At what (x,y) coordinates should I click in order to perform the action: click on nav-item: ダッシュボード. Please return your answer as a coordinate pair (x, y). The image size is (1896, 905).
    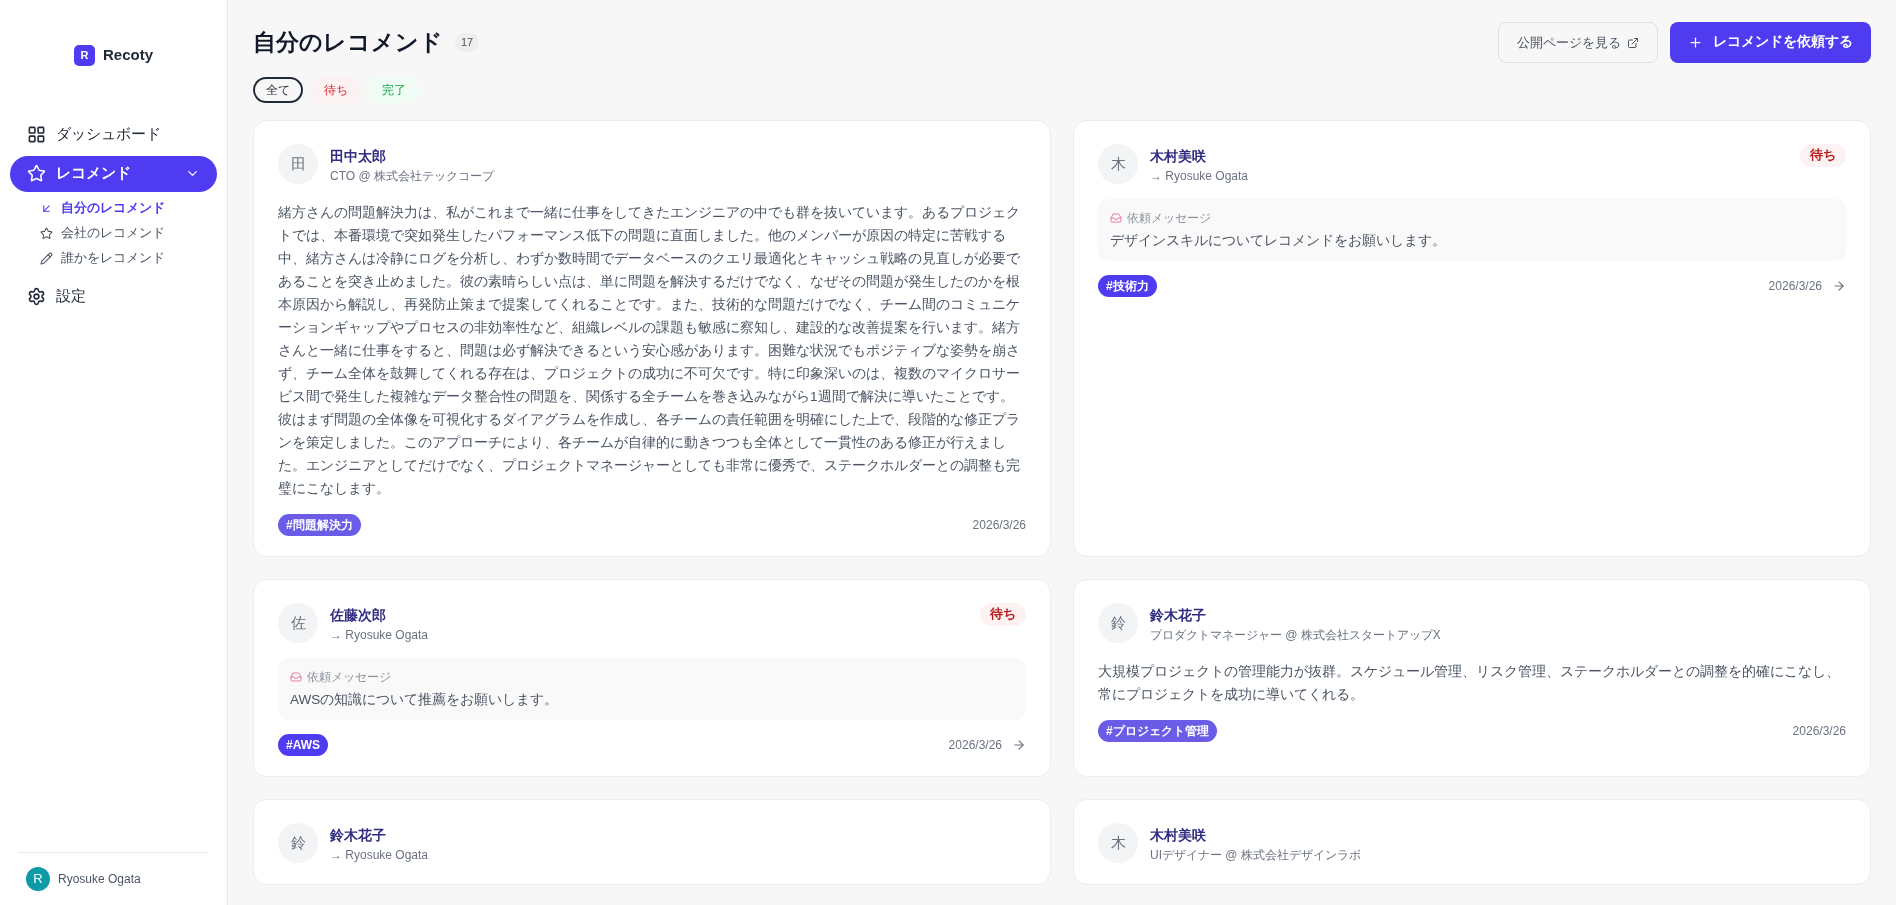
    Looking at the image, I should click on (113, 134).